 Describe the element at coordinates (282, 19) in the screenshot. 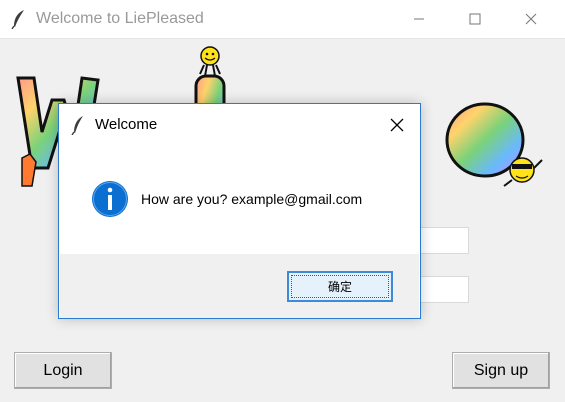

I see `title-bar: Welcome to LiePleased` at that location.